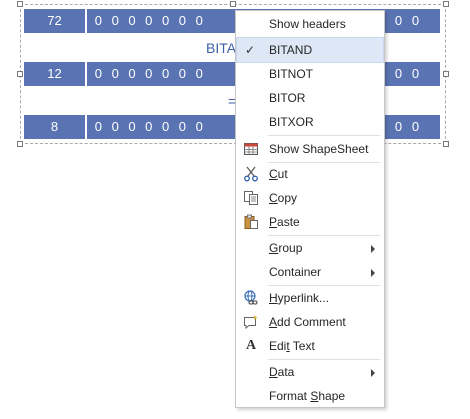  What do you see at coordinates (251, 221) in the screenshot?
I see `paste-icon` at bounding box center [251, 221].